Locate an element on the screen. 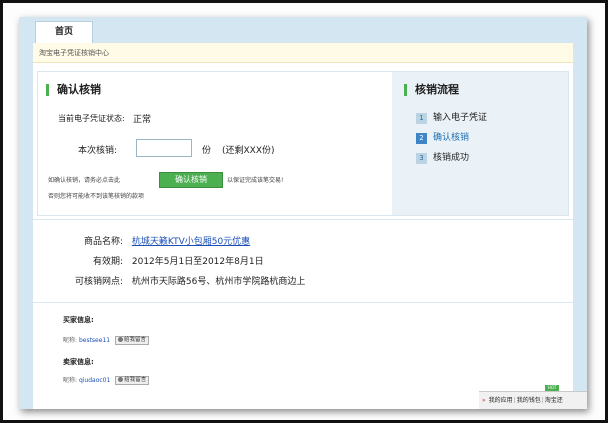 This screenshot has height=423, width=608. buyer-message-button: 给我留言 is located at coordinates (132, 340).